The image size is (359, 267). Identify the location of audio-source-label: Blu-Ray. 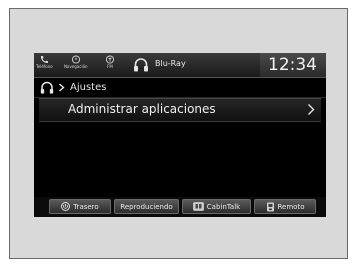
(170, 63).